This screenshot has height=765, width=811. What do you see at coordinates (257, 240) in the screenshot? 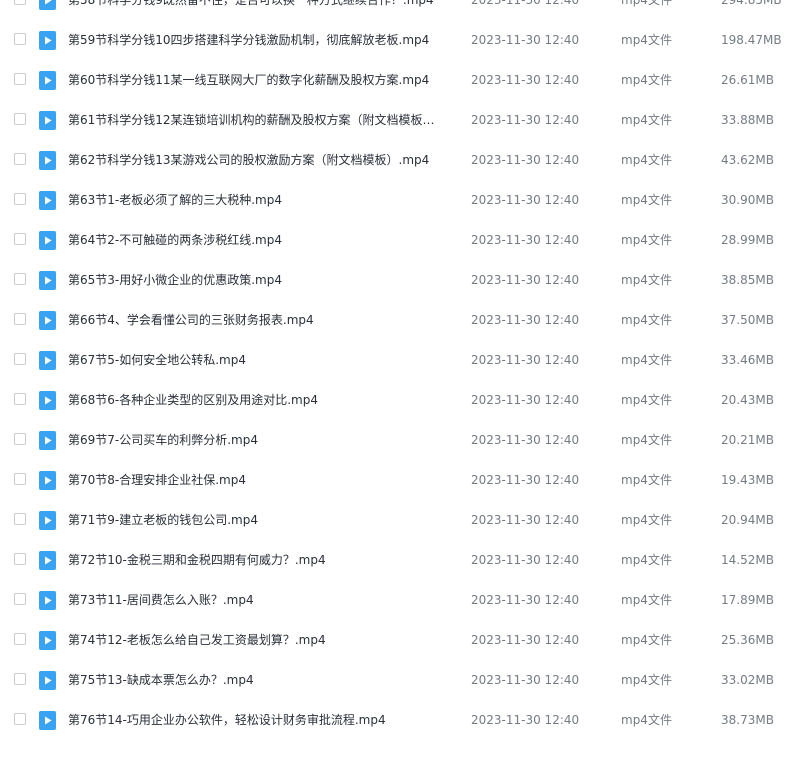
I see `file-name: 第64节2-不可触碰的两条涉税红线.mp4` at bounding box center [257, 240].